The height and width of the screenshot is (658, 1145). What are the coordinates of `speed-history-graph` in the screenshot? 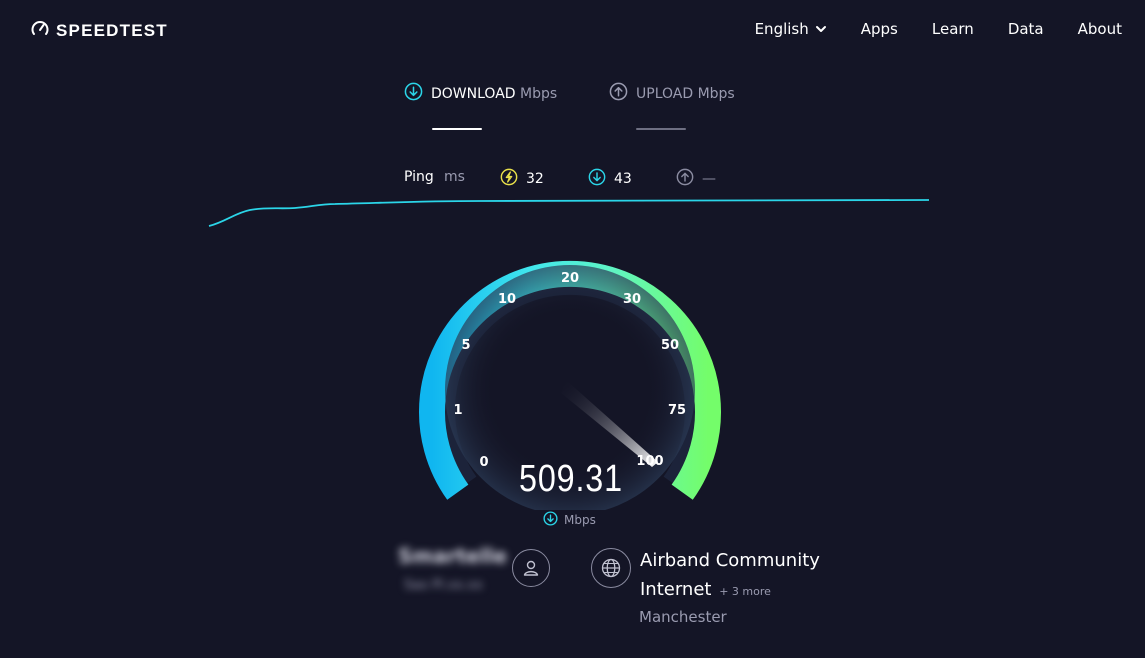 It's located at (569, 213).